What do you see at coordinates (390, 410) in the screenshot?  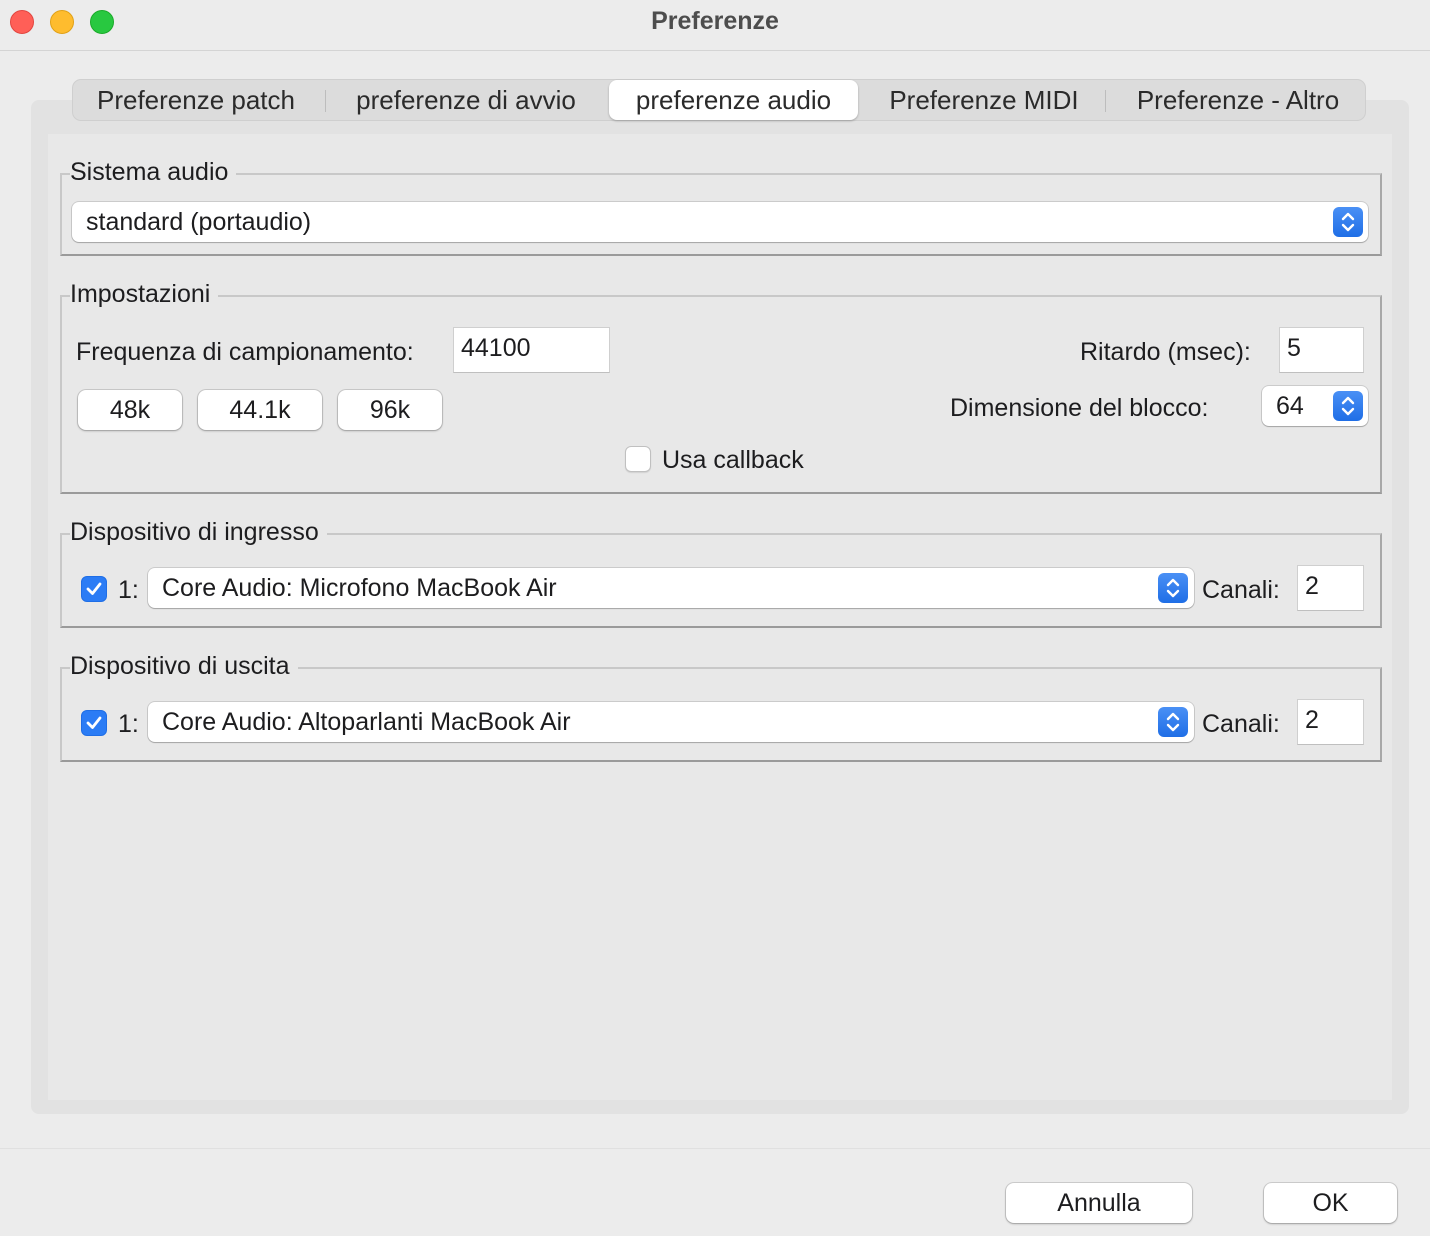 I see `rate-96k-button: 96k` at bounding box center [390, 410].